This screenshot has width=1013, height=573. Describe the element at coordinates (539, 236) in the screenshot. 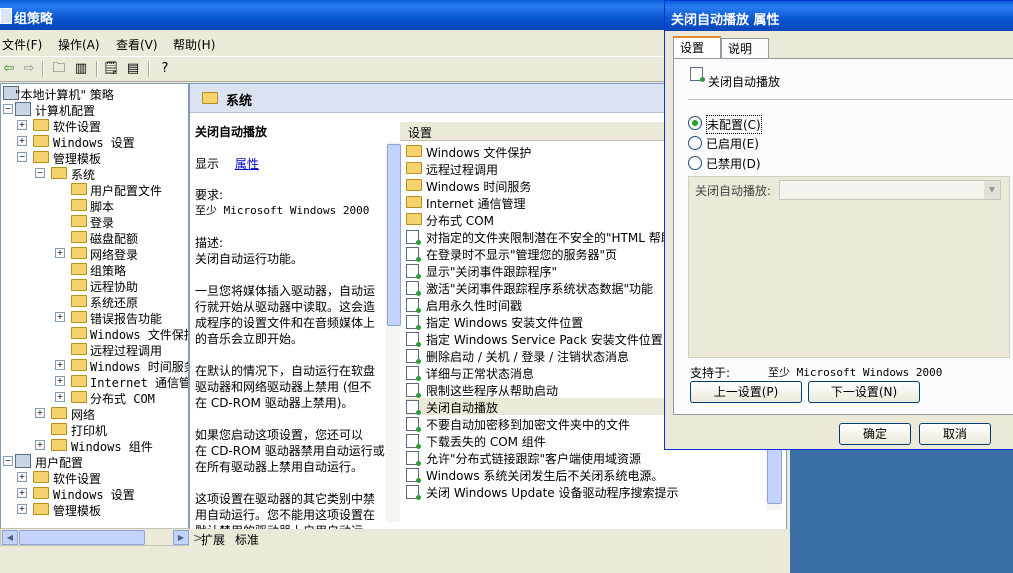

I see `settings-policy-row: 对指定的文件夹限制潜在不安全的"HTML 帮助` at that location.